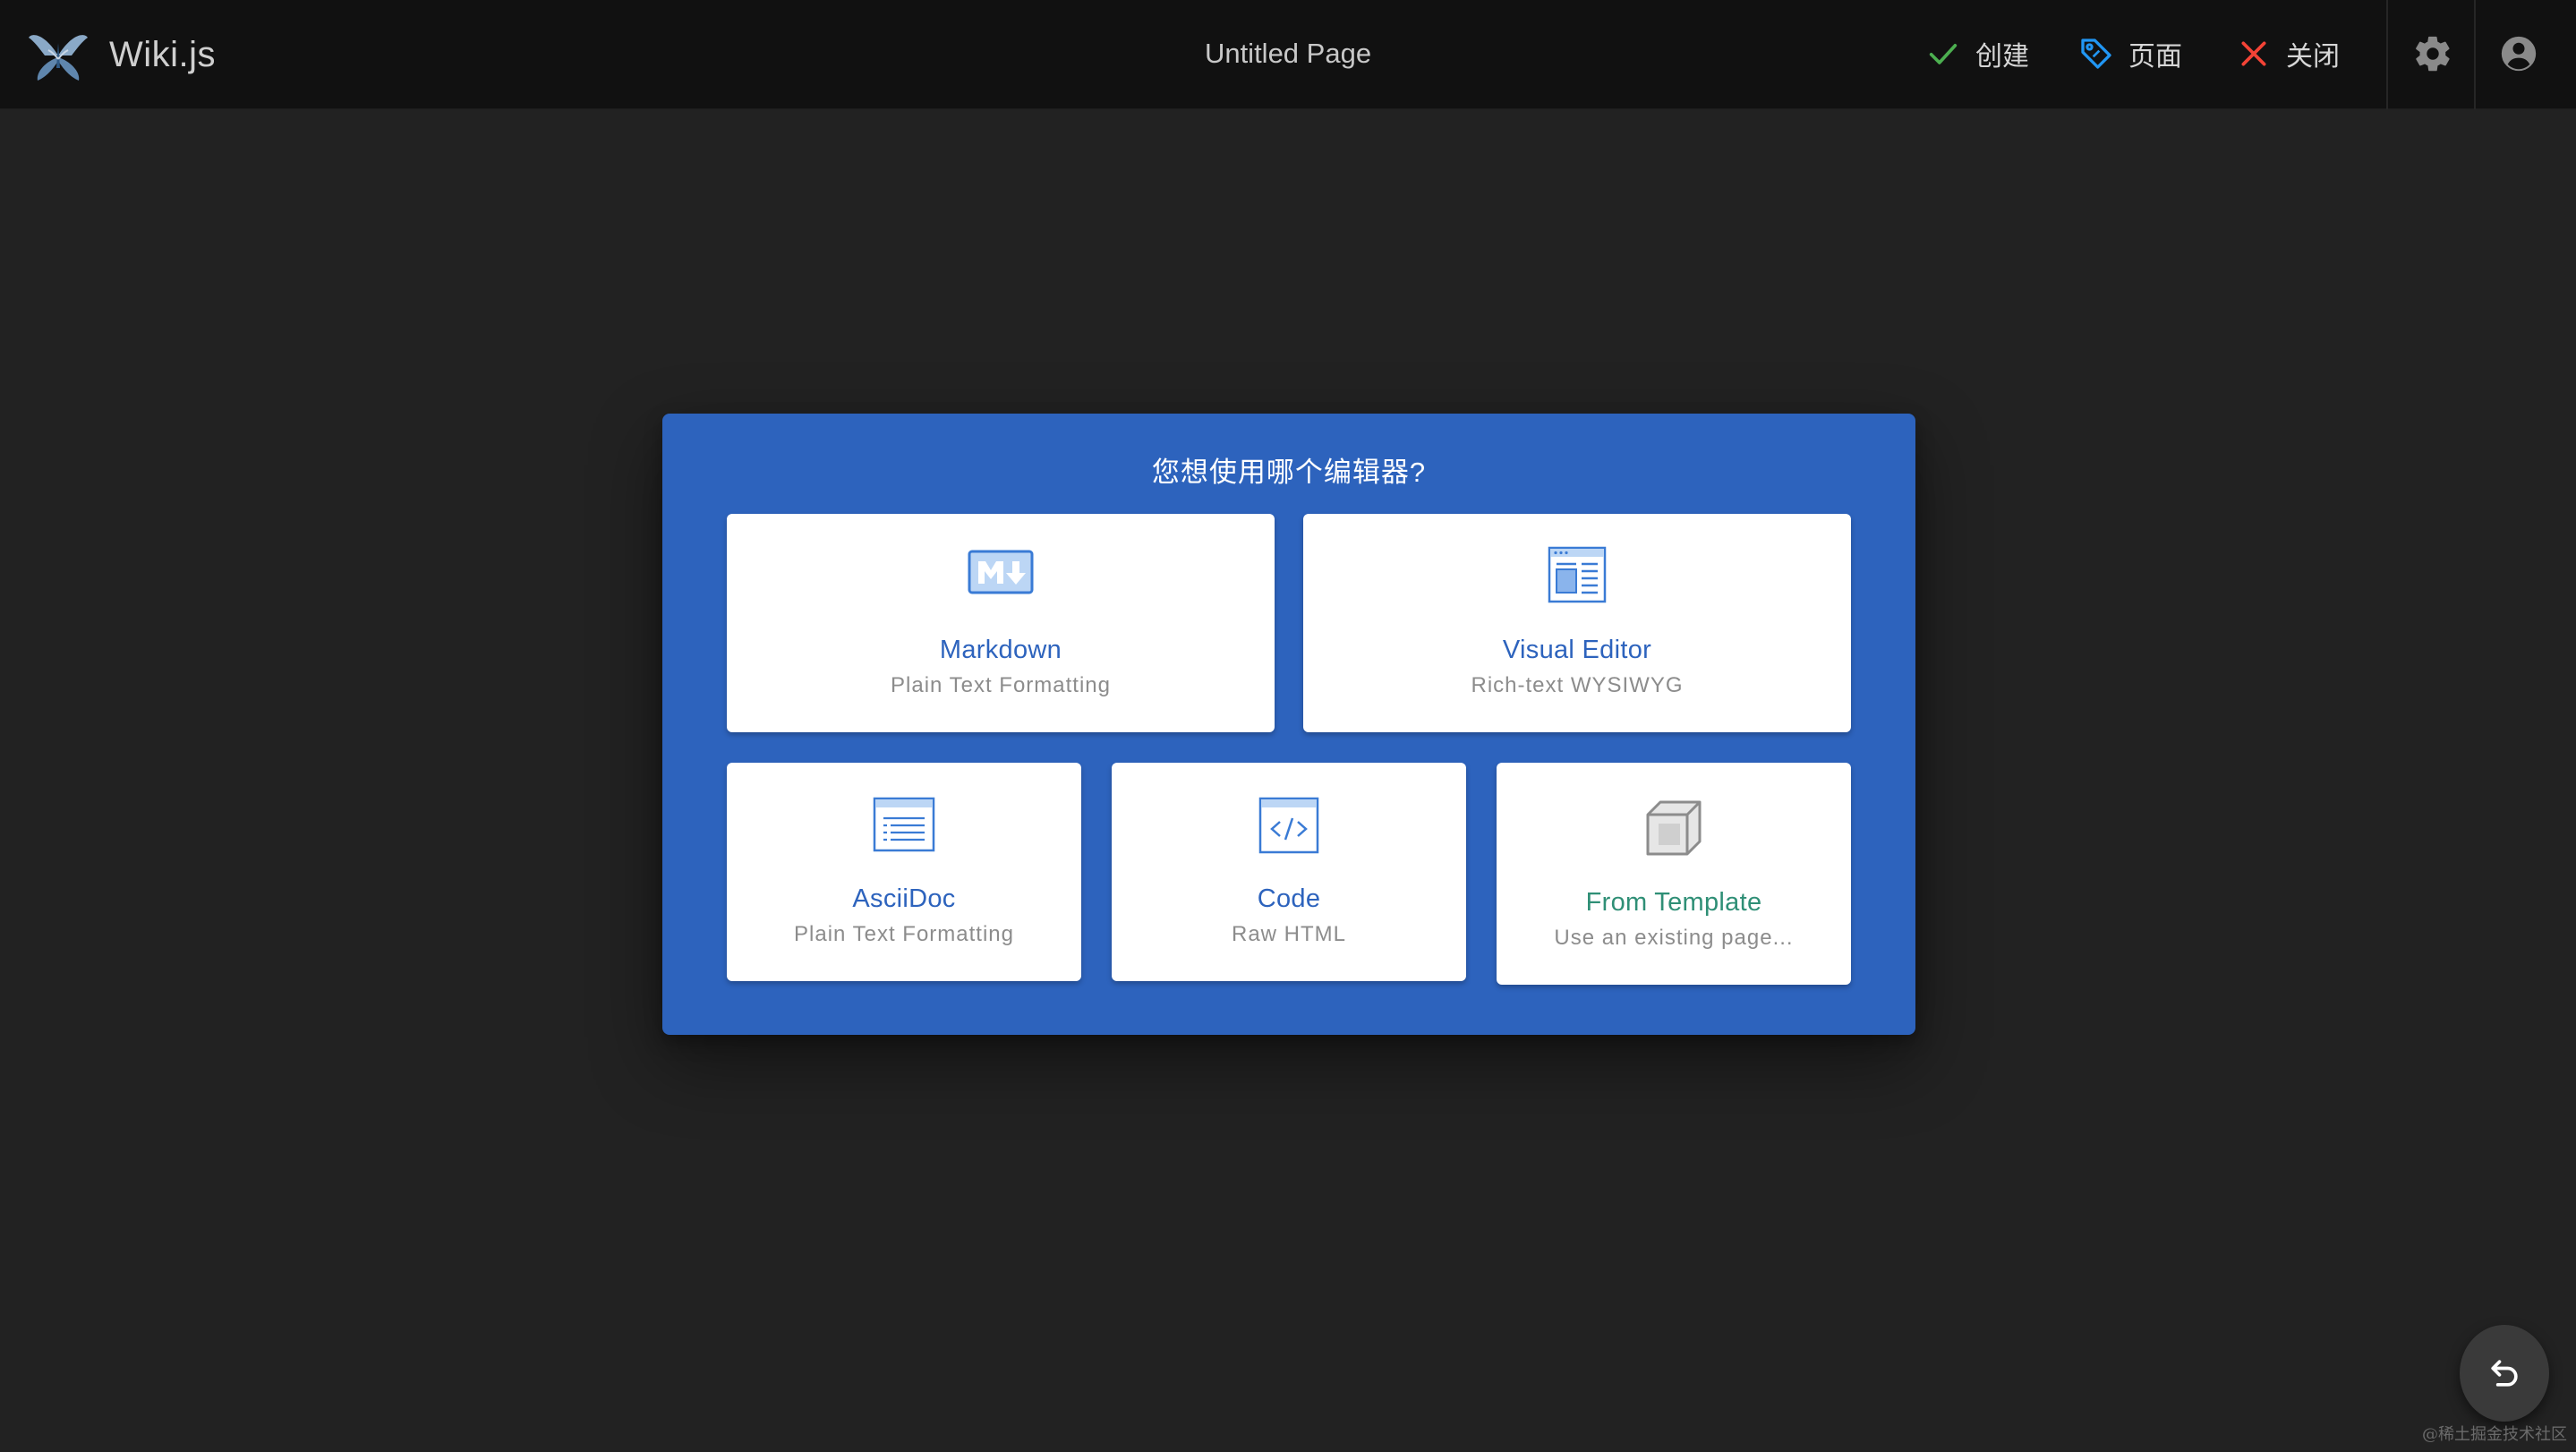 The image size is (2576, 1452). Describe the element at coordinates (1001, 572) in the screenshot. I see `markdown-icon` at that location.